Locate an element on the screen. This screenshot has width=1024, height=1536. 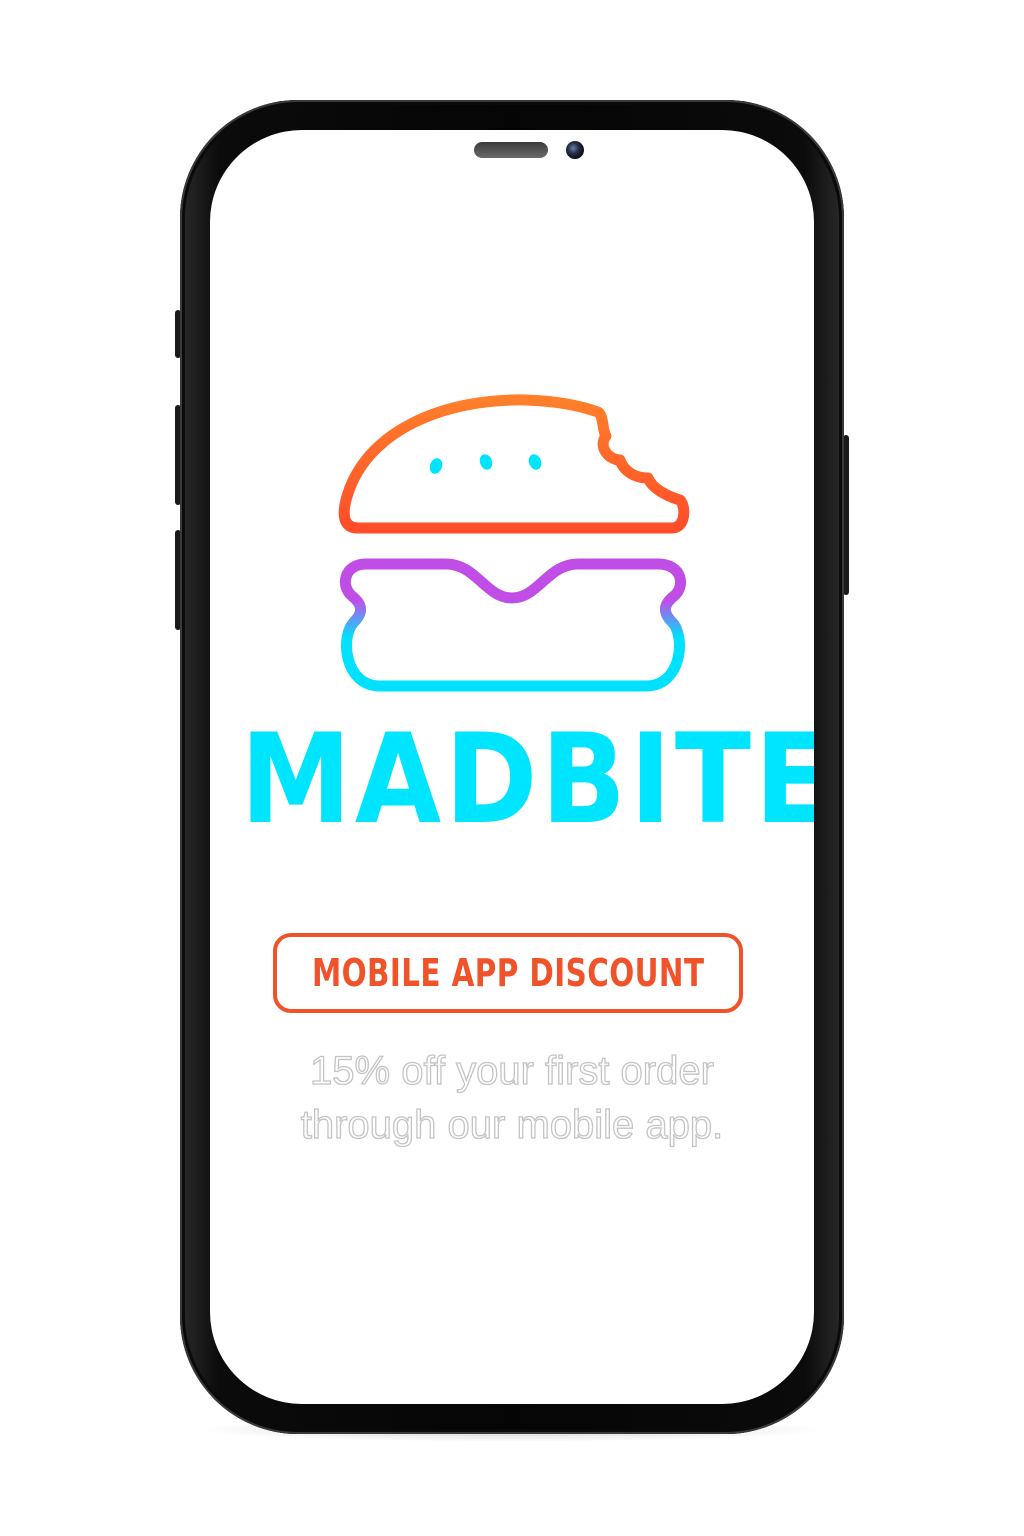
discount-badge-label: MOBILE APP DISCOUNT is located at coordinates (508, 973).